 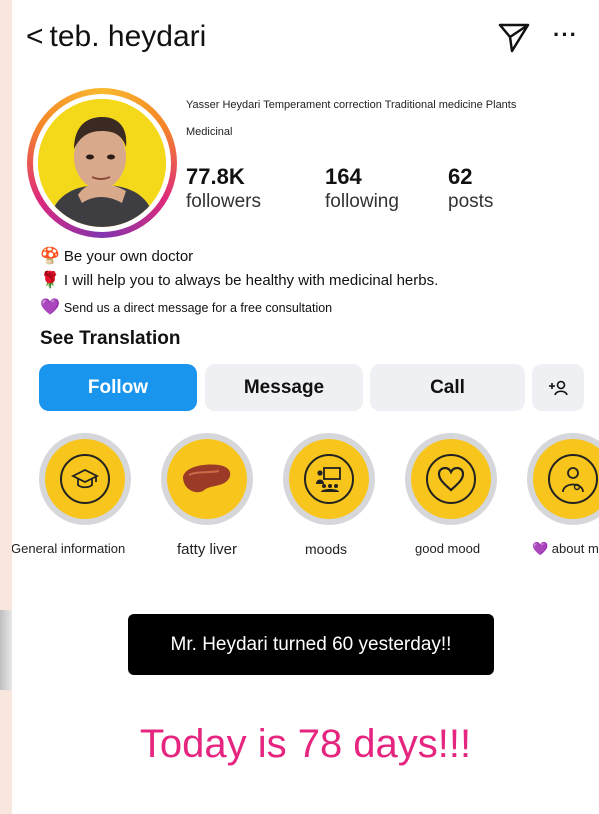 What do you see at coordinates (343, 176) in the screenshot?
I see `stat-value: 164` at bounding box center [343, 176].